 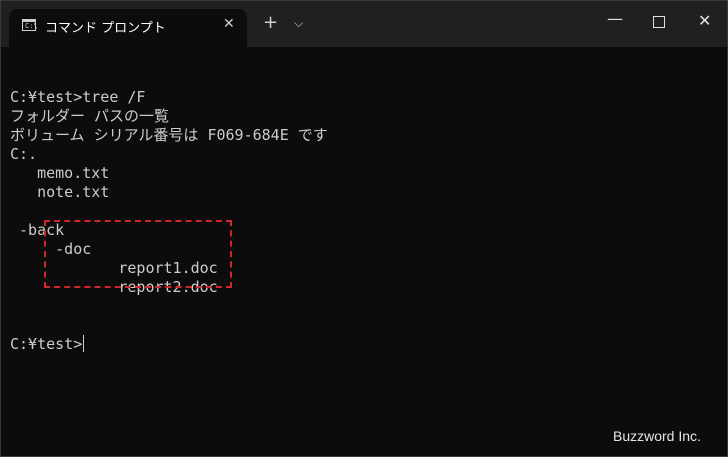 What do you see at coordinates (46, 344) in the screenshot?
I see `prompt-text: C:¥test>` at bounding box center [46, 344].